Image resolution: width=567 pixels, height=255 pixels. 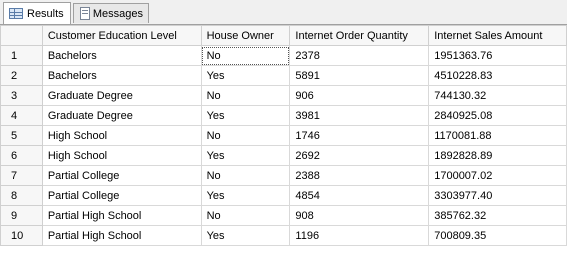 I want to click on cell-order-quantity: 4854, so click(x=359, y=195).